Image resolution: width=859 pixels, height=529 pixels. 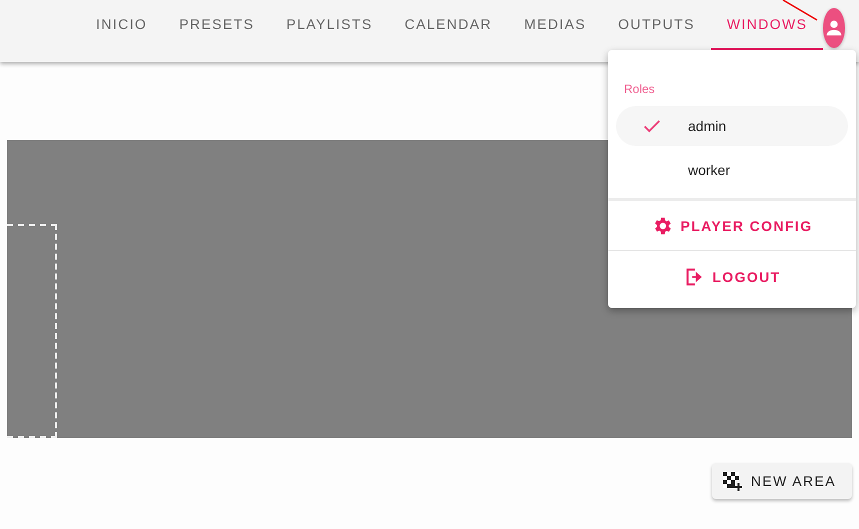 I want to click on menu-action-button: PLAYER CONFIG, so click(x=732, y=224).